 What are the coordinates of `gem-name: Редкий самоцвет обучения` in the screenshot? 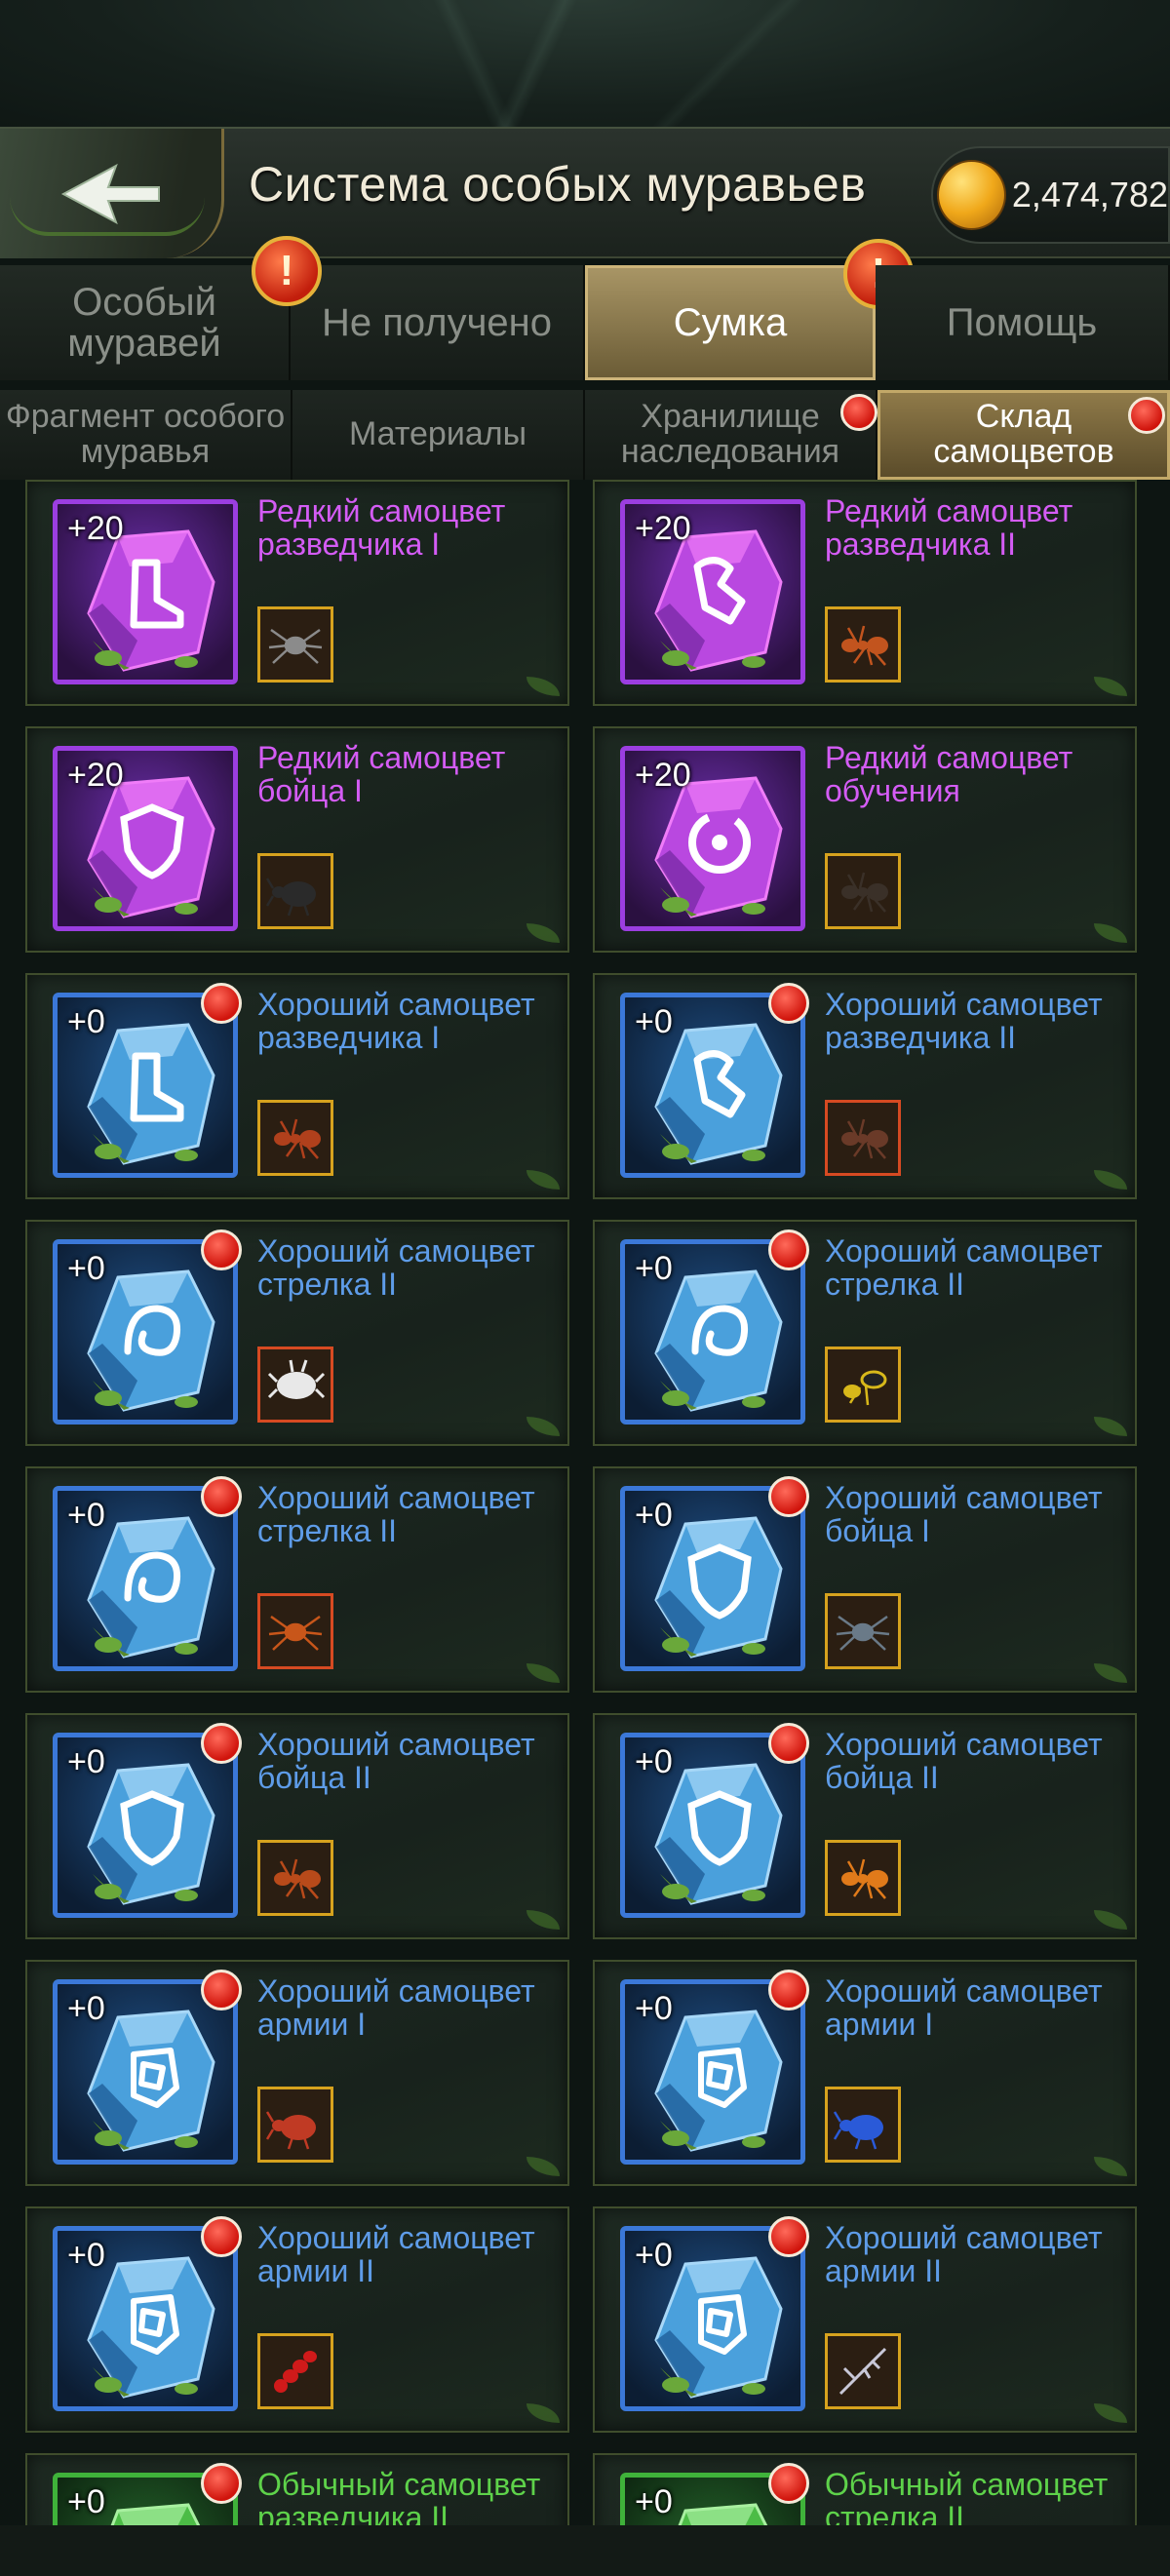 It's located at (949, 774).